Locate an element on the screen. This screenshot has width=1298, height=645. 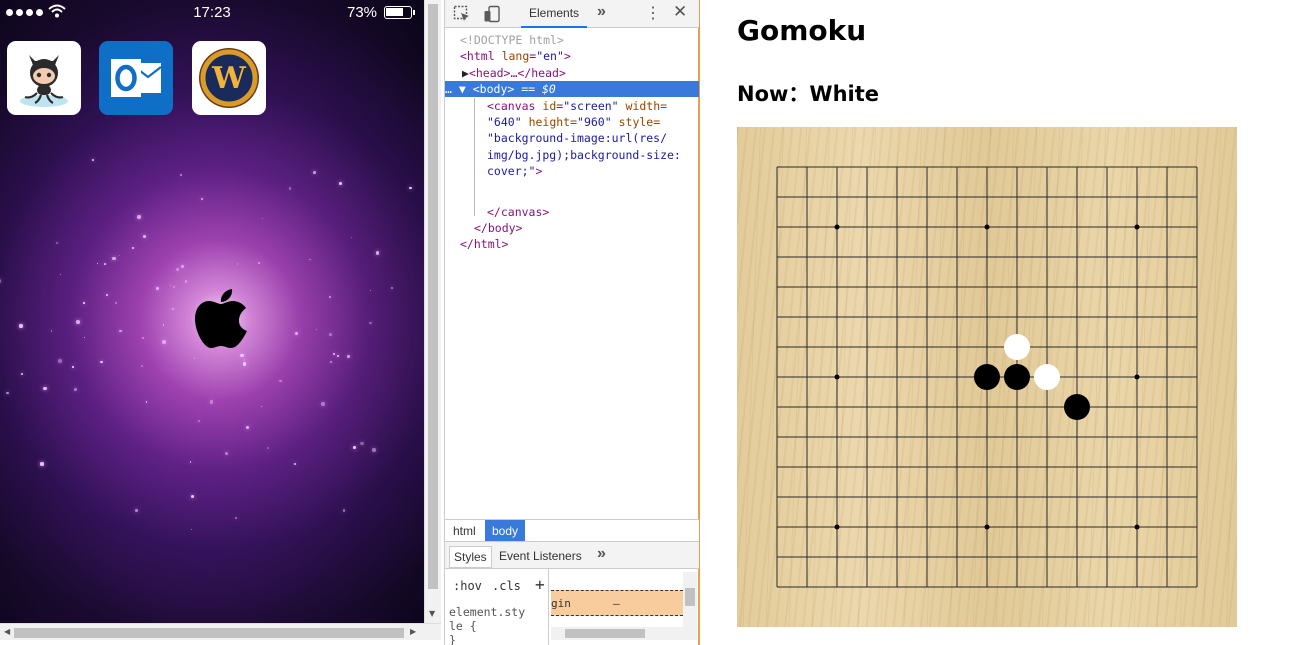
dom-node-doctype: <!DOCTYPE html> is located at coordinates (587, 40).